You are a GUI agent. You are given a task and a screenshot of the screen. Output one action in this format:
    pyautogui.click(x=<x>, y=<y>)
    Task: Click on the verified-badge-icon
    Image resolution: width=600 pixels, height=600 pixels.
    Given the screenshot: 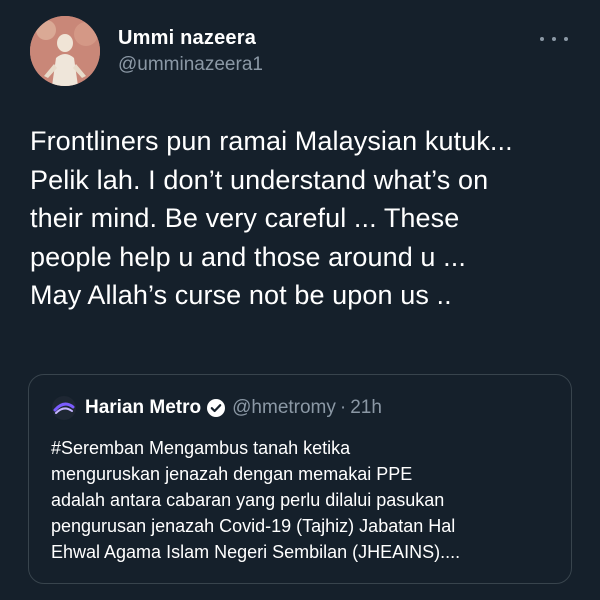 What is the action you would take?
    pyautogui.click(x=216, y=408)
    